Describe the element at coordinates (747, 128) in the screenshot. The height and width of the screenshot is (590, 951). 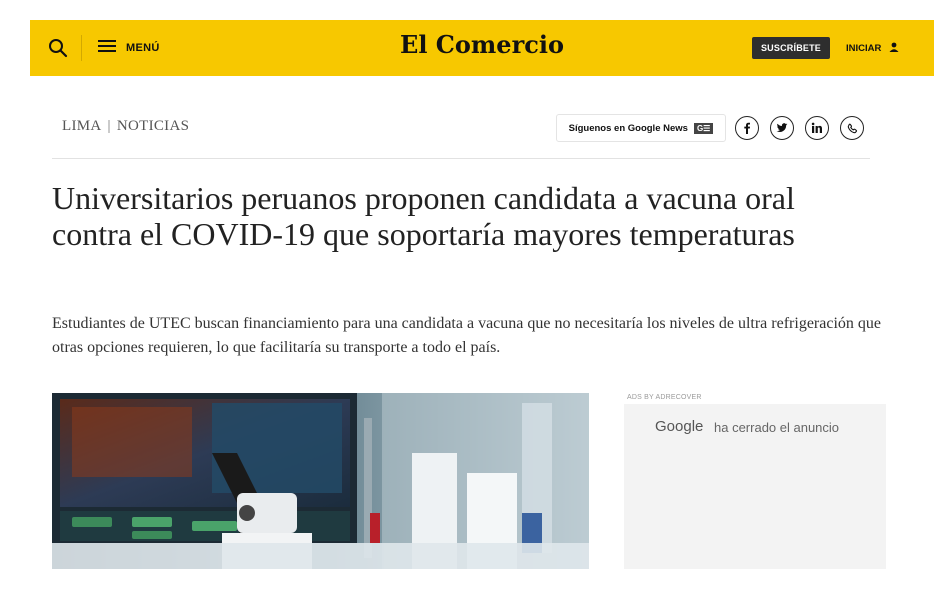
I see `facebook-icon` at that location.